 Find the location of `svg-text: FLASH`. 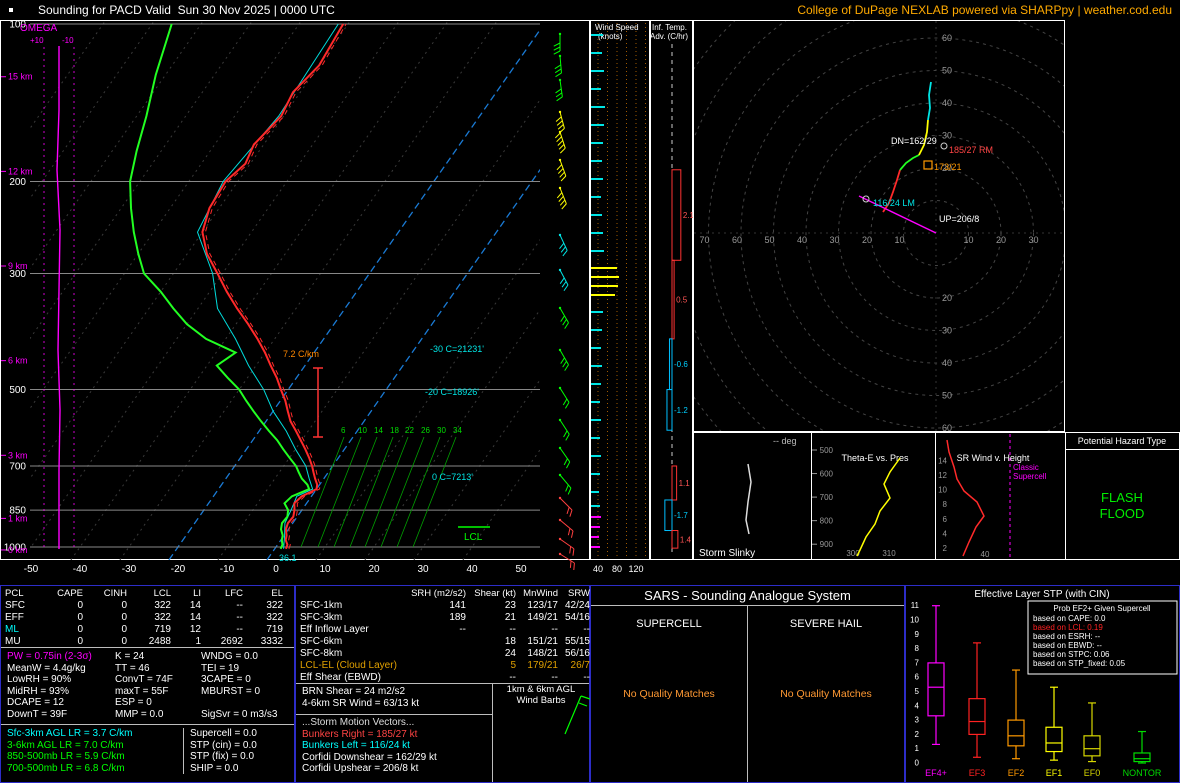

svg-text: FLASH is located at coordinates (1122, 497).